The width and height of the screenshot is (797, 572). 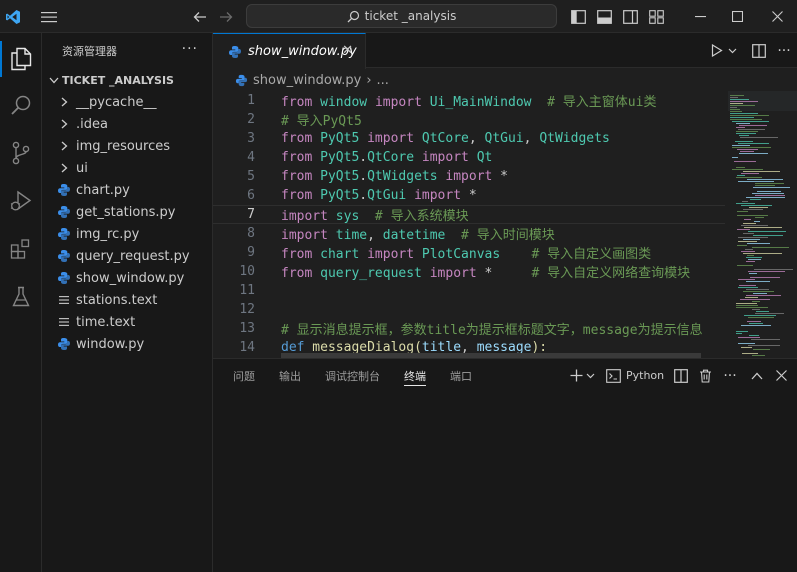 I want to click on run-and-debug-icon, so click(x=21, y=201).